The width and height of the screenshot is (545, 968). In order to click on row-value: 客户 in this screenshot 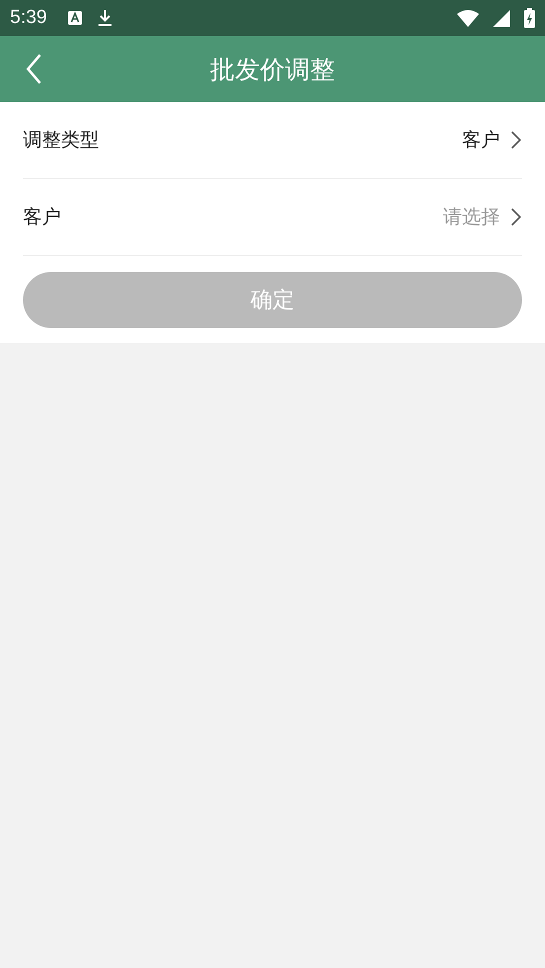, I will do `click(481, 140)`.